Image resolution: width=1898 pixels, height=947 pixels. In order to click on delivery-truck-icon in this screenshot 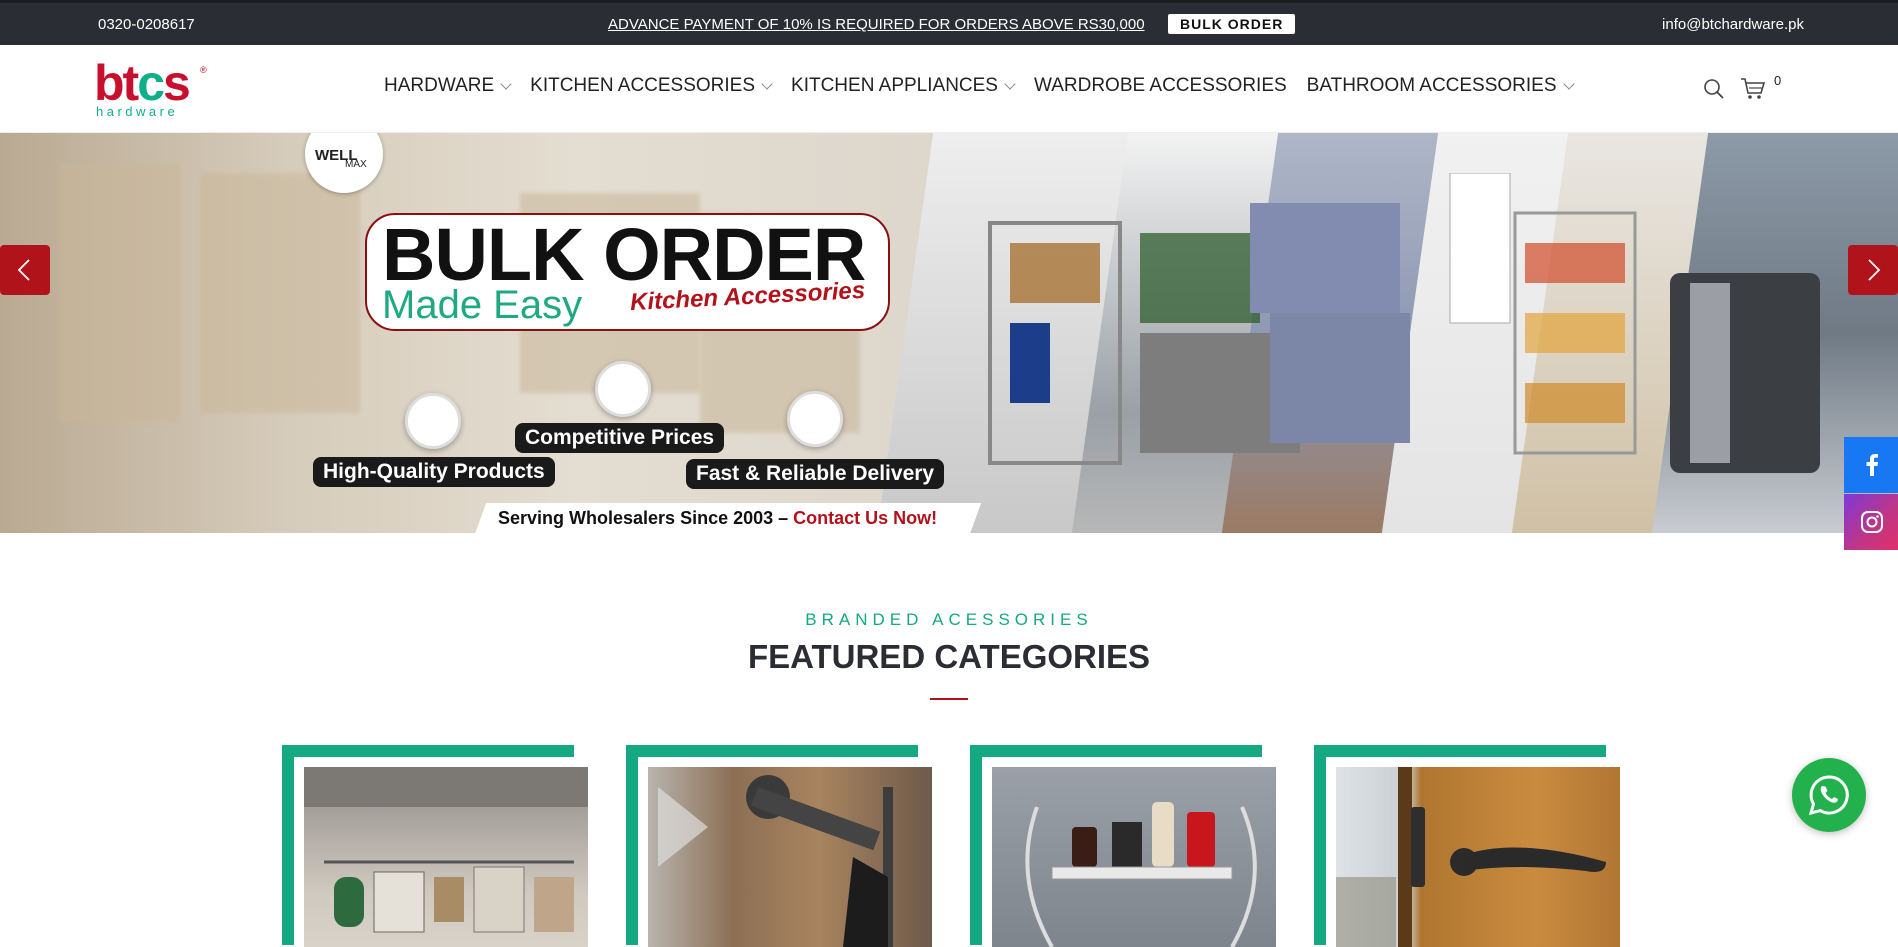, I will do `click(815, 419)`.